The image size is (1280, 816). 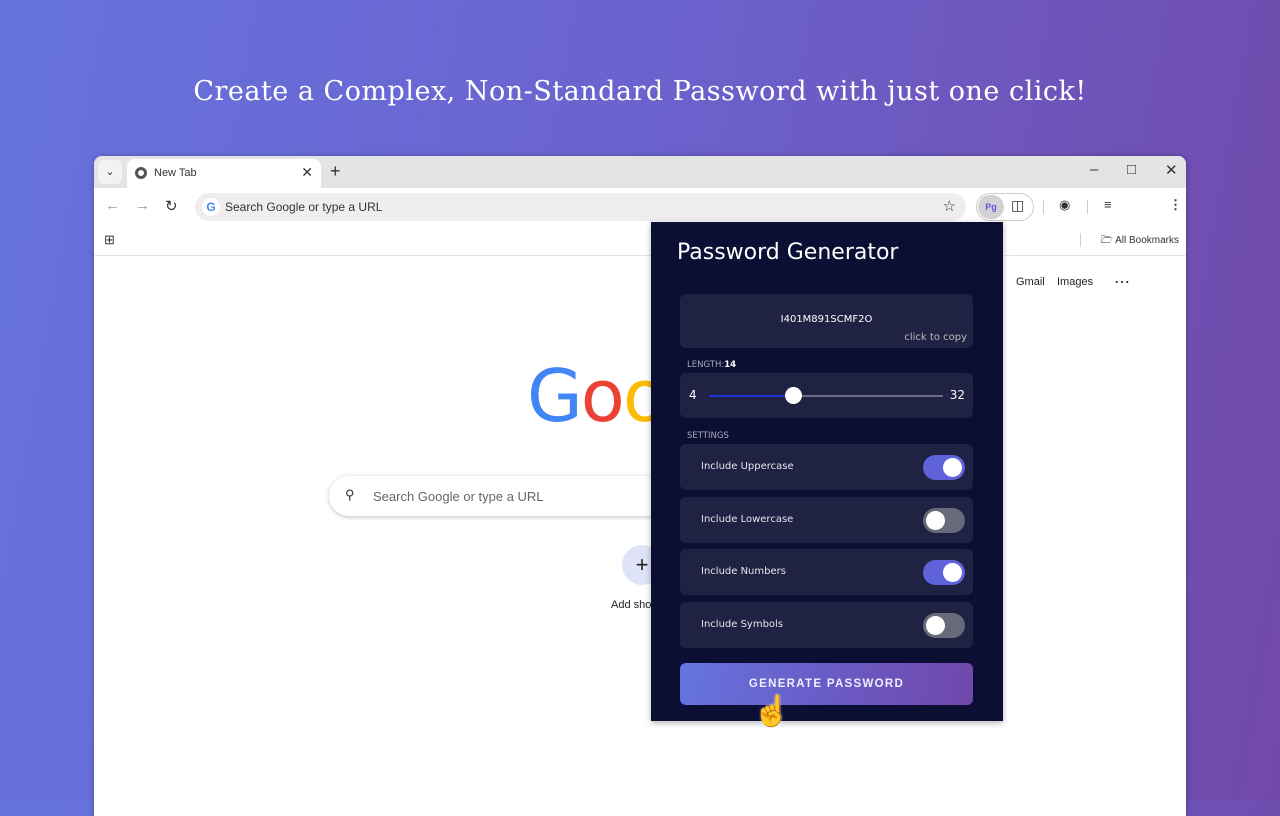 I want to click on length-slider, so click(x=826, y=395).